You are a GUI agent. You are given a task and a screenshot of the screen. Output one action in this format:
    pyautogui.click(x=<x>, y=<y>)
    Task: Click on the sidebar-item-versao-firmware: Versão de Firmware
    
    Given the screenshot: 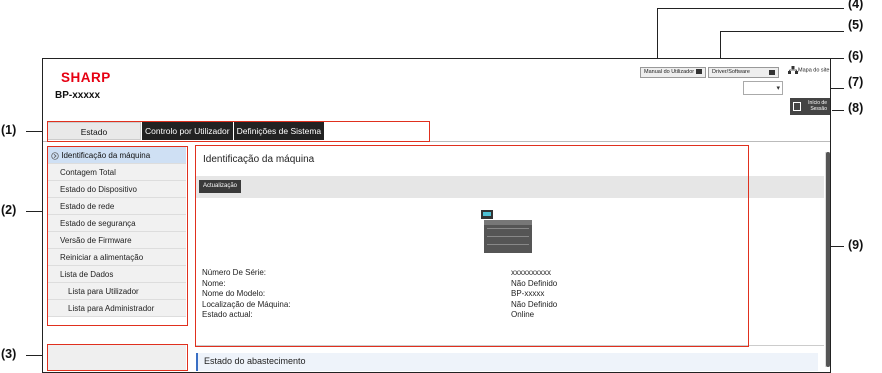 What is the action you would take?
    pyautogui.click(x=117, y=240)
    